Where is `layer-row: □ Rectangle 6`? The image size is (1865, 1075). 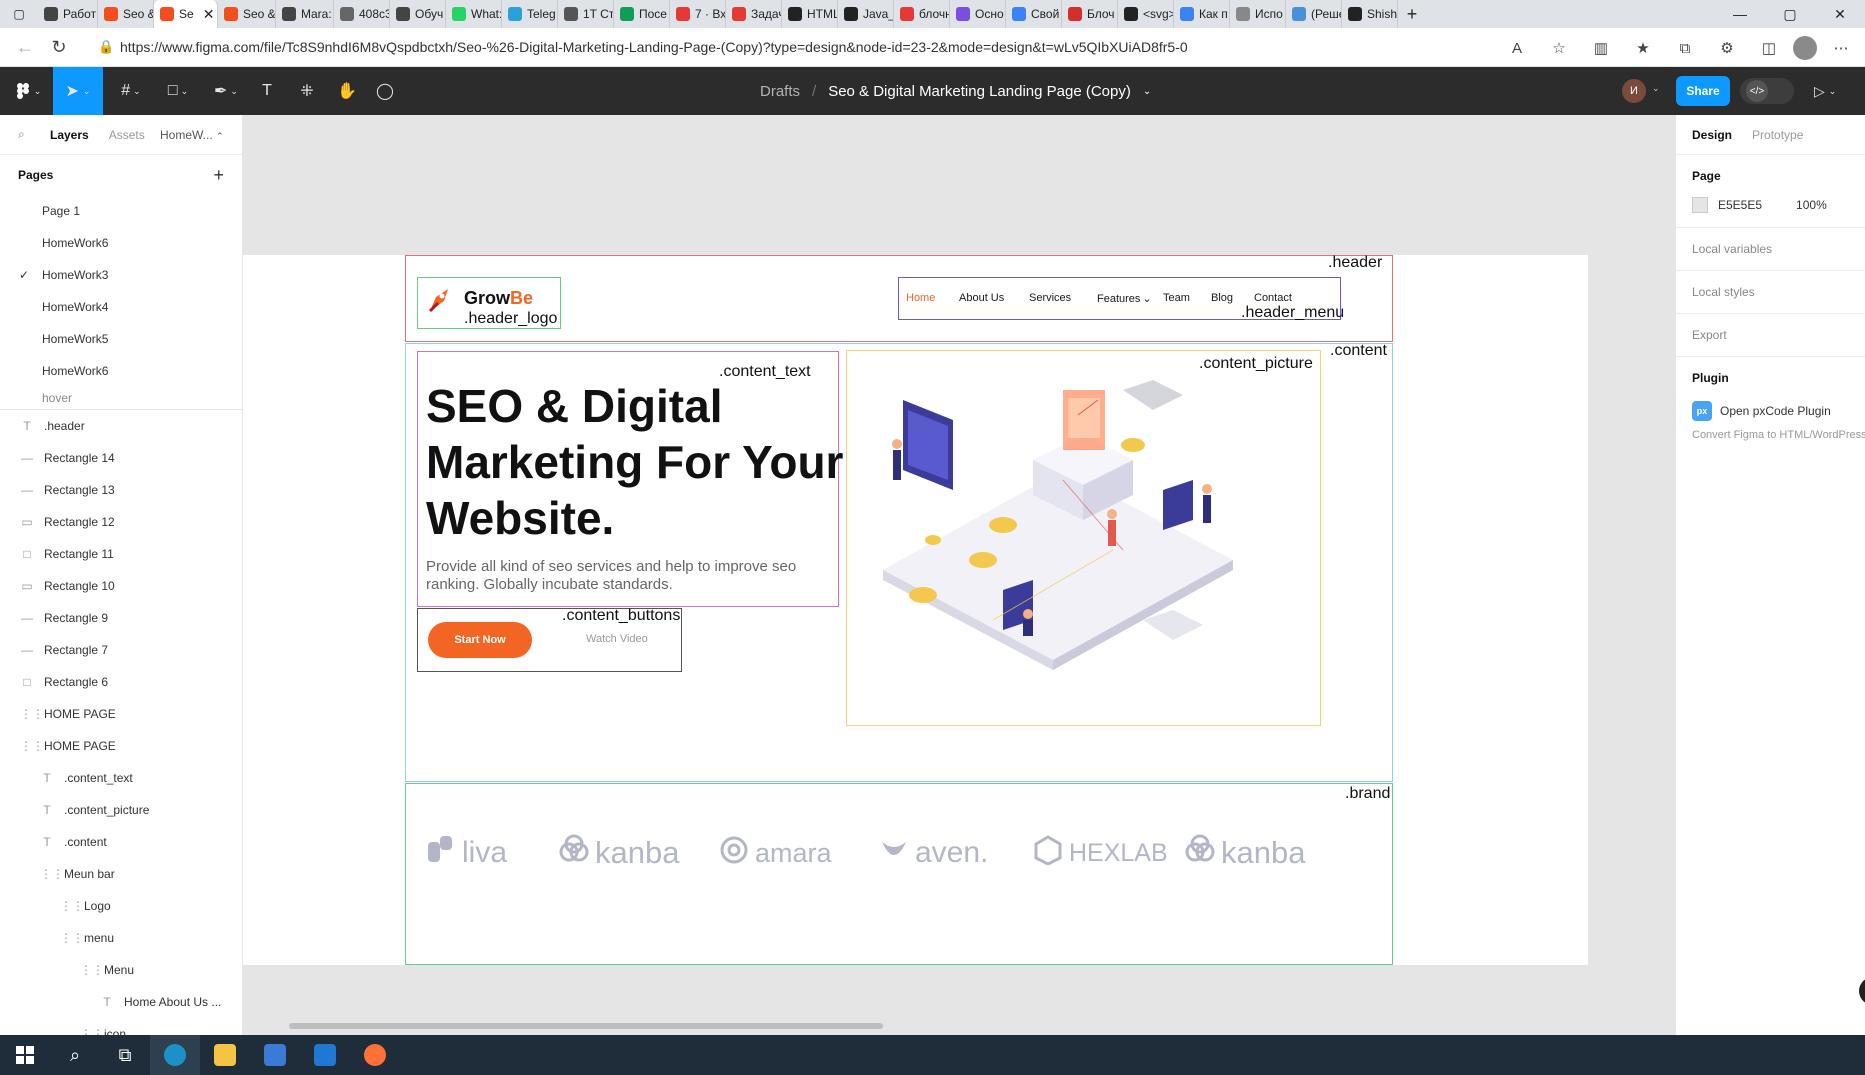 layer-row: □ Rectangle 6 is located at coordinates (121, 682).